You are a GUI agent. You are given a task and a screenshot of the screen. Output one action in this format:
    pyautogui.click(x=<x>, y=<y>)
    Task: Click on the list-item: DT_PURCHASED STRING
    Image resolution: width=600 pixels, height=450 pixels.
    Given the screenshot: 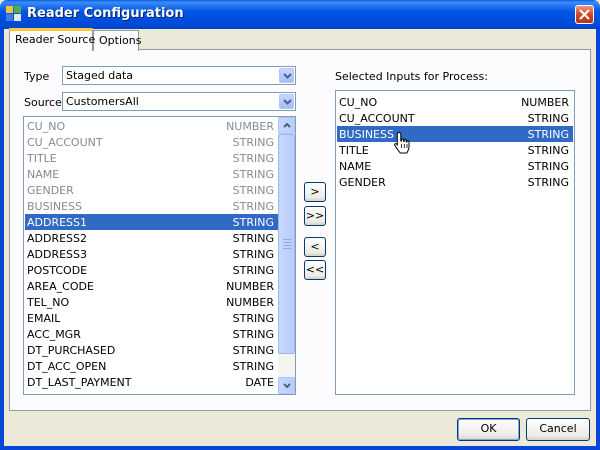 What is the action you would take?
    pyautogui.click(x=151, y=350)
    